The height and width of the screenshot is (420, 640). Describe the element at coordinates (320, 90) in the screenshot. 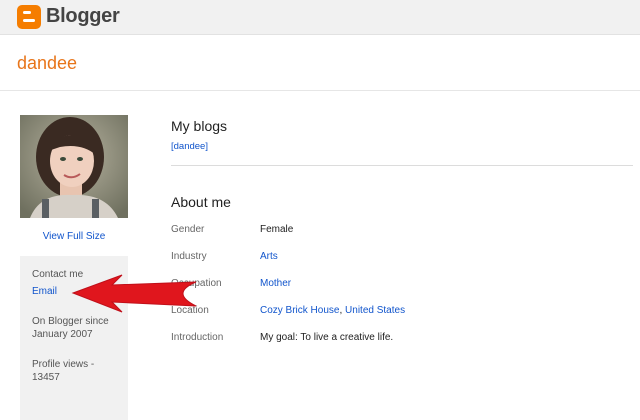

I see `header-divider` at that location.